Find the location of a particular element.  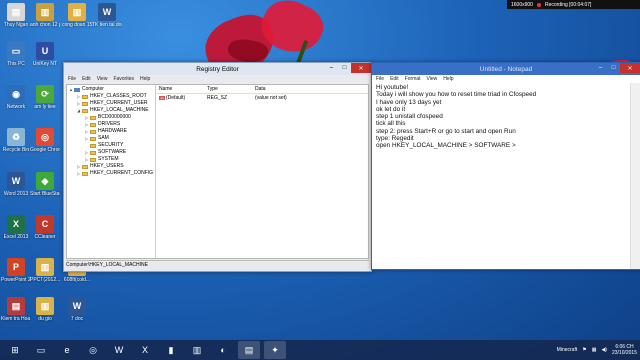

vertical-scrollbar is located at coordinates (635, 176).